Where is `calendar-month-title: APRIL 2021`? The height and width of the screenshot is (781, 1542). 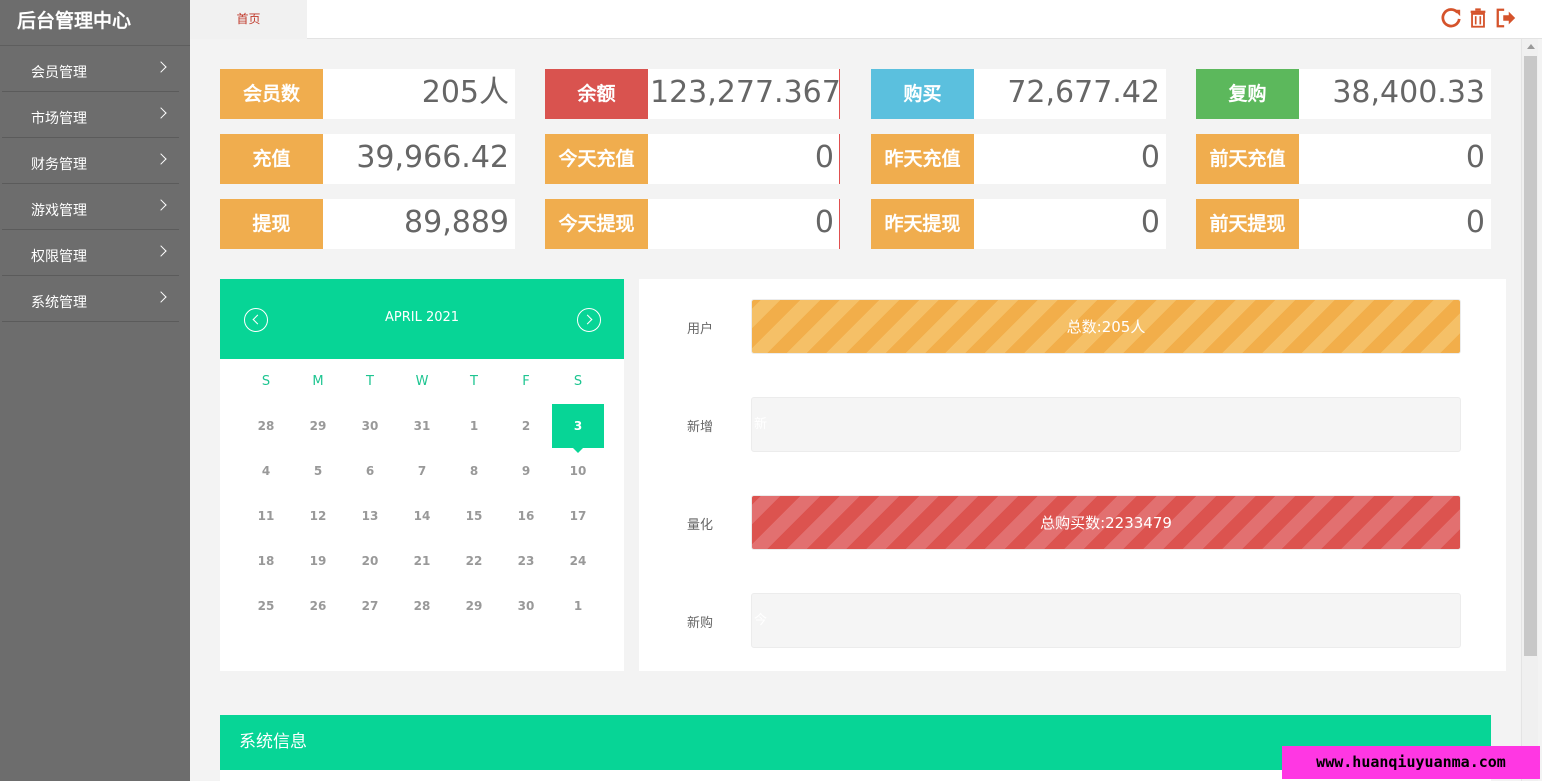
calendar-month-title: APRIL 2021 is located at coordinates (422, 317).